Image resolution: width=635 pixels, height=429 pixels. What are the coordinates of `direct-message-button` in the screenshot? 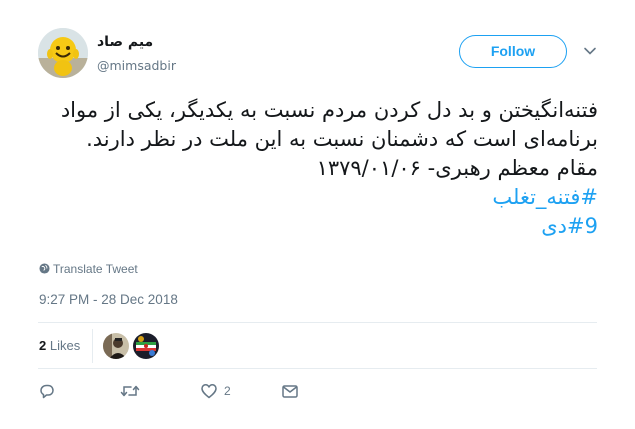 It's located at (290, 392).